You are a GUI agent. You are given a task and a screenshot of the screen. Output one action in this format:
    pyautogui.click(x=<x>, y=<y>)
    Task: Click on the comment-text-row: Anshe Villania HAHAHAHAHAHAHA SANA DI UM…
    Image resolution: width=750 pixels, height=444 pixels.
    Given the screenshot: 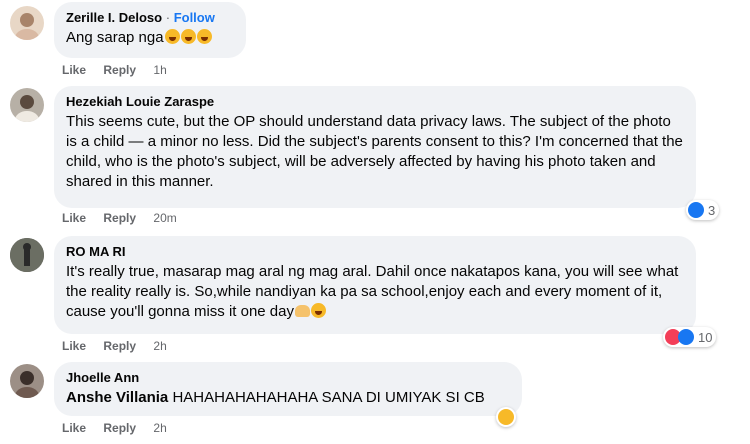 What is the action you would take?
    pyautogui.click(x=288, y=398)
    